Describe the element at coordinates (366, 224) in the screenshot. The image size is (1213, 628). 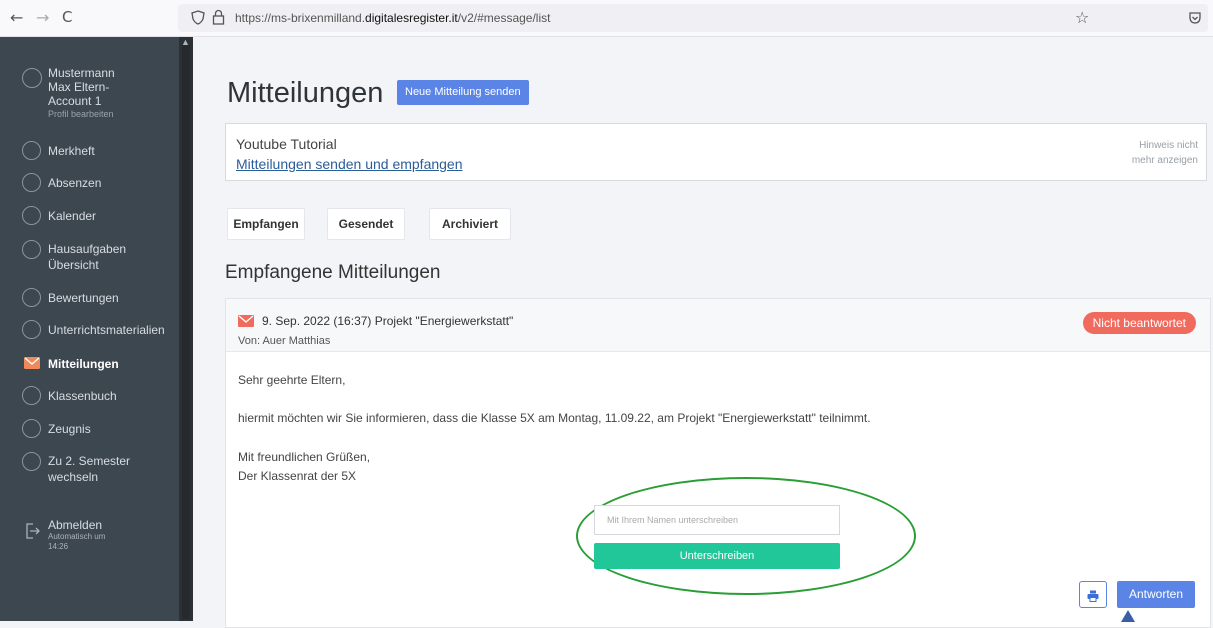
I see `tab-gesendet: Gesendet` at that location.